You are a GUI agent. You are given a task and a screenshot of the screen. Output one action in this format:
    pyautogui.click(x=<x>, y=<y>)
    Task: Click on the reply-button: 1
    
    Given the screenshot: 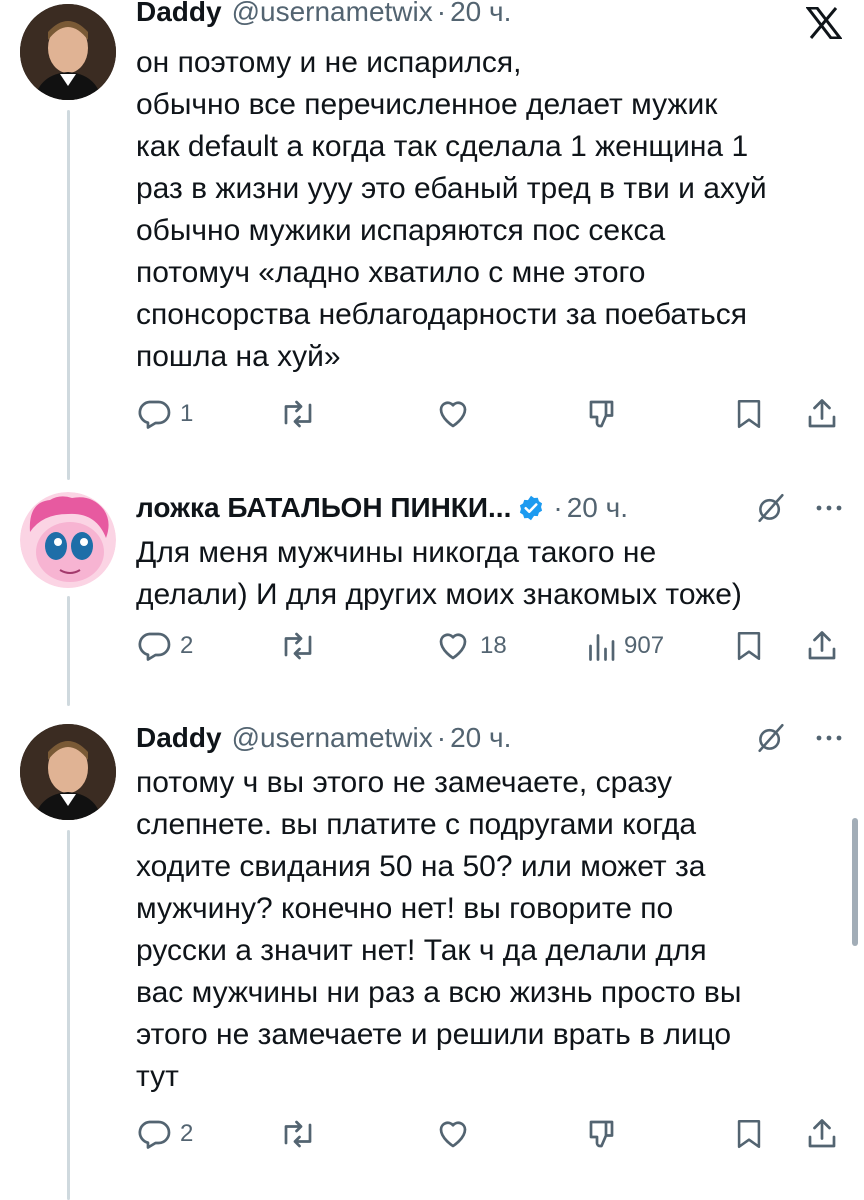 What is the action you would take?
    pyautogui.click(x=164, y=414)
    